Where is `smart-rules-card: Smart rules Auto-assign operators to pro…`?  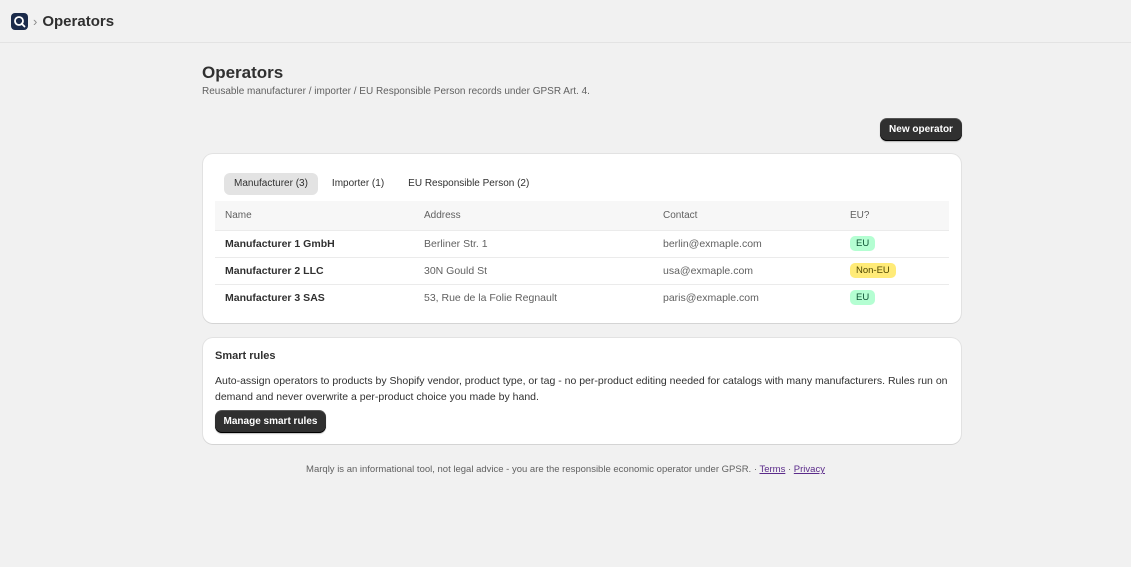 smart-rules-card: Smart rules Auto-assign operators to pro… is located at coordinates (582, 391).